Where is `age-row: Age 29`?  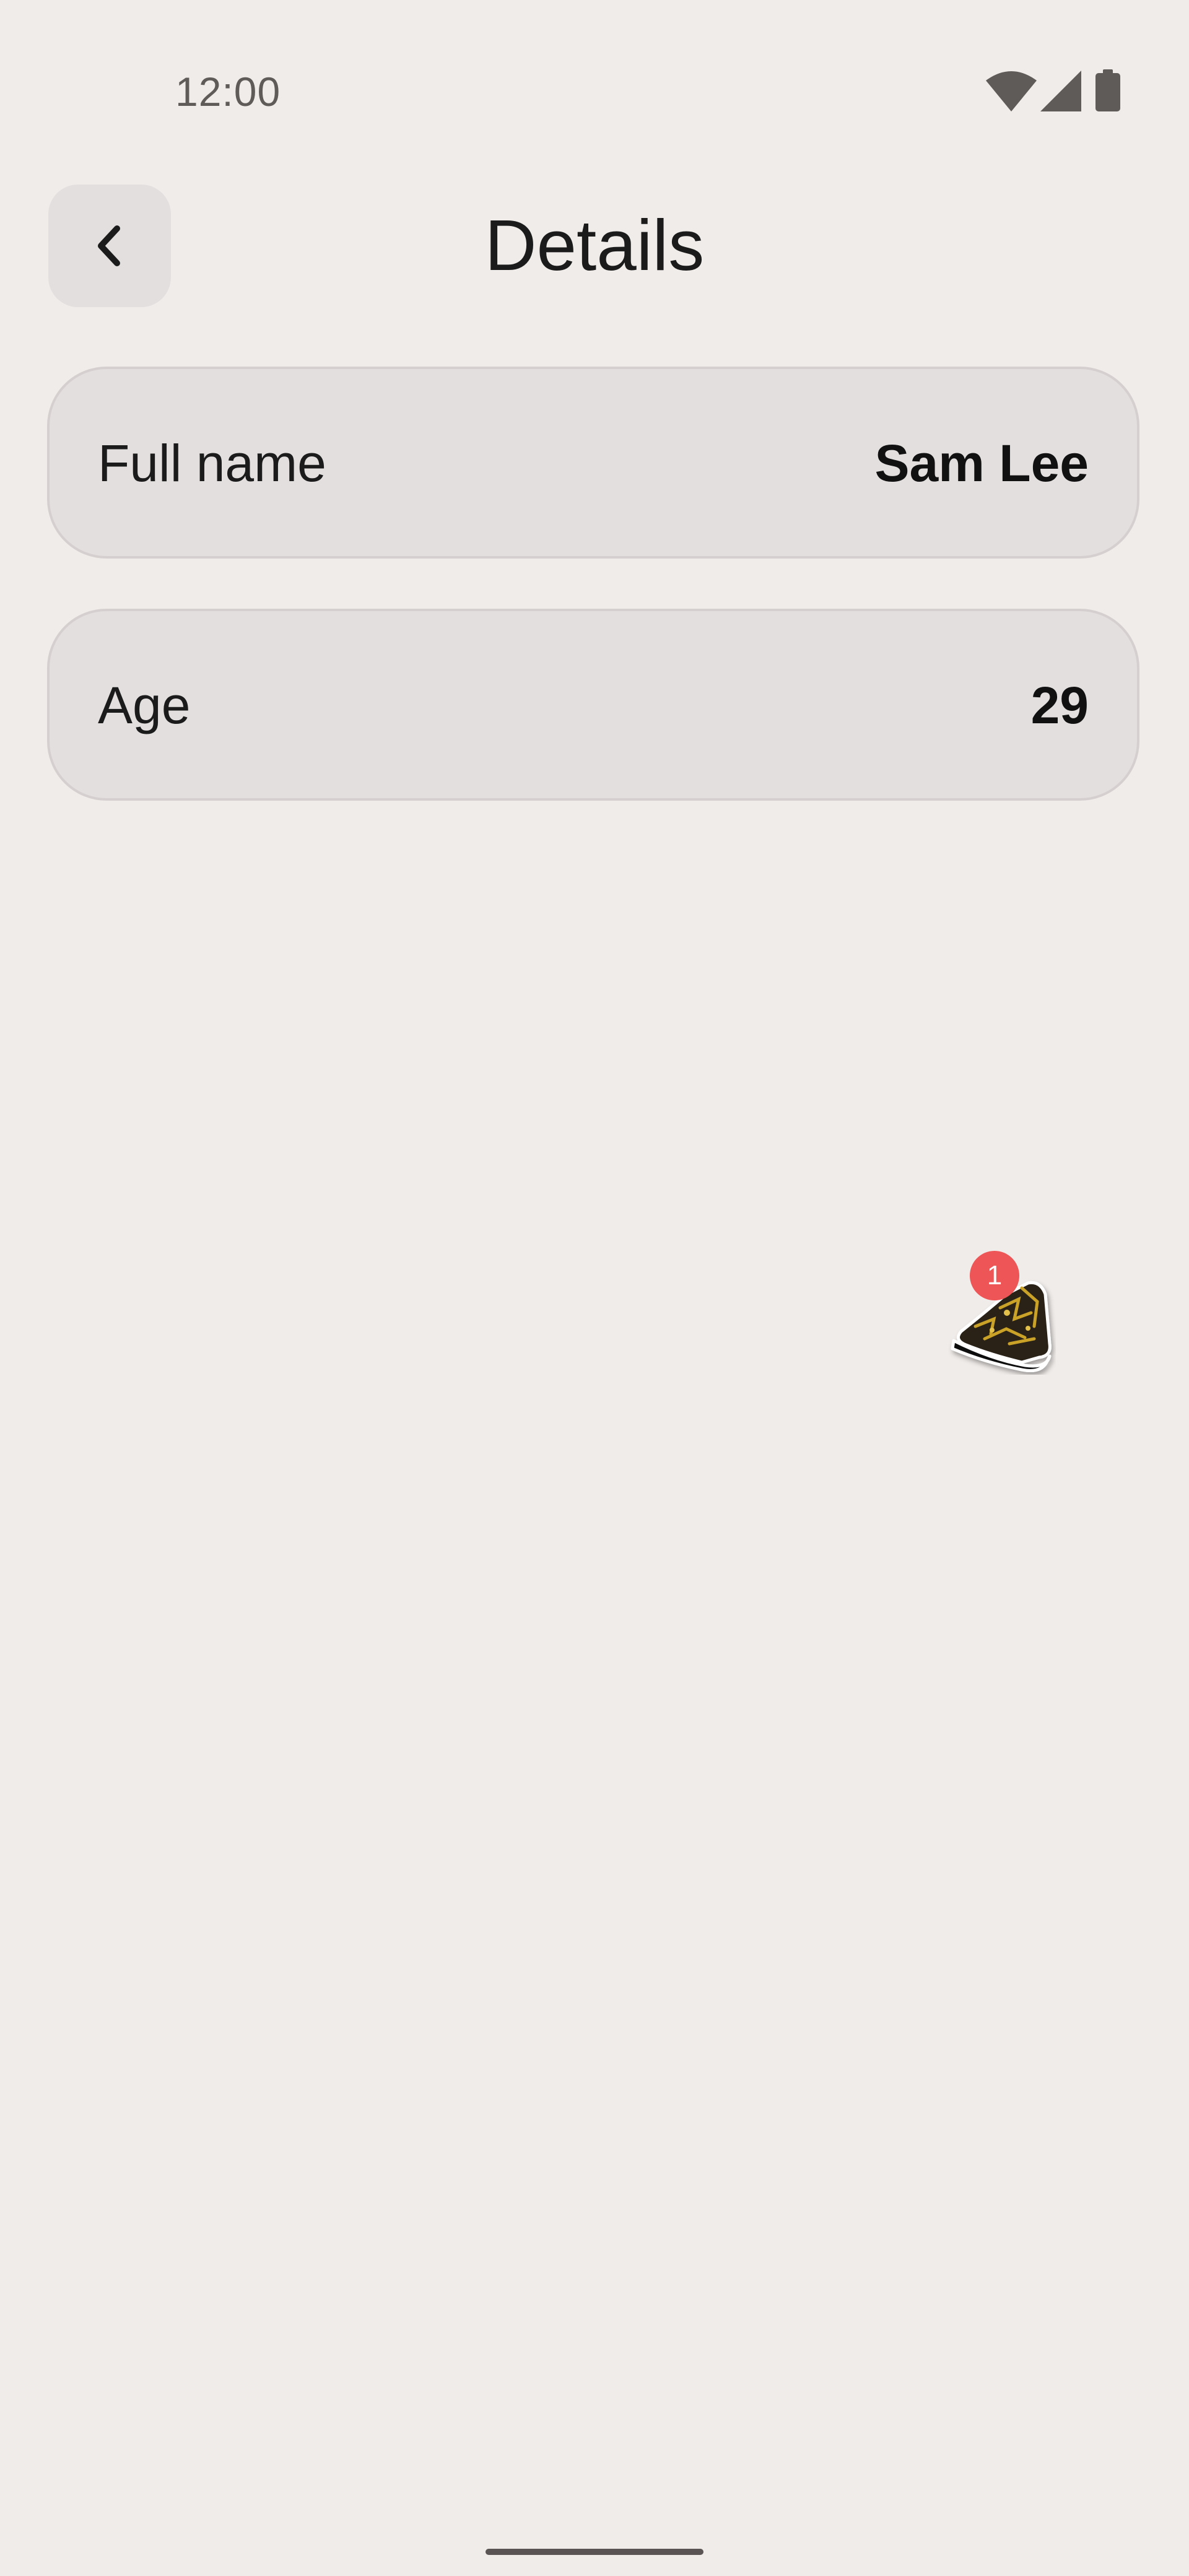 age-row: Age 29 is located at coordinates (593, 705).